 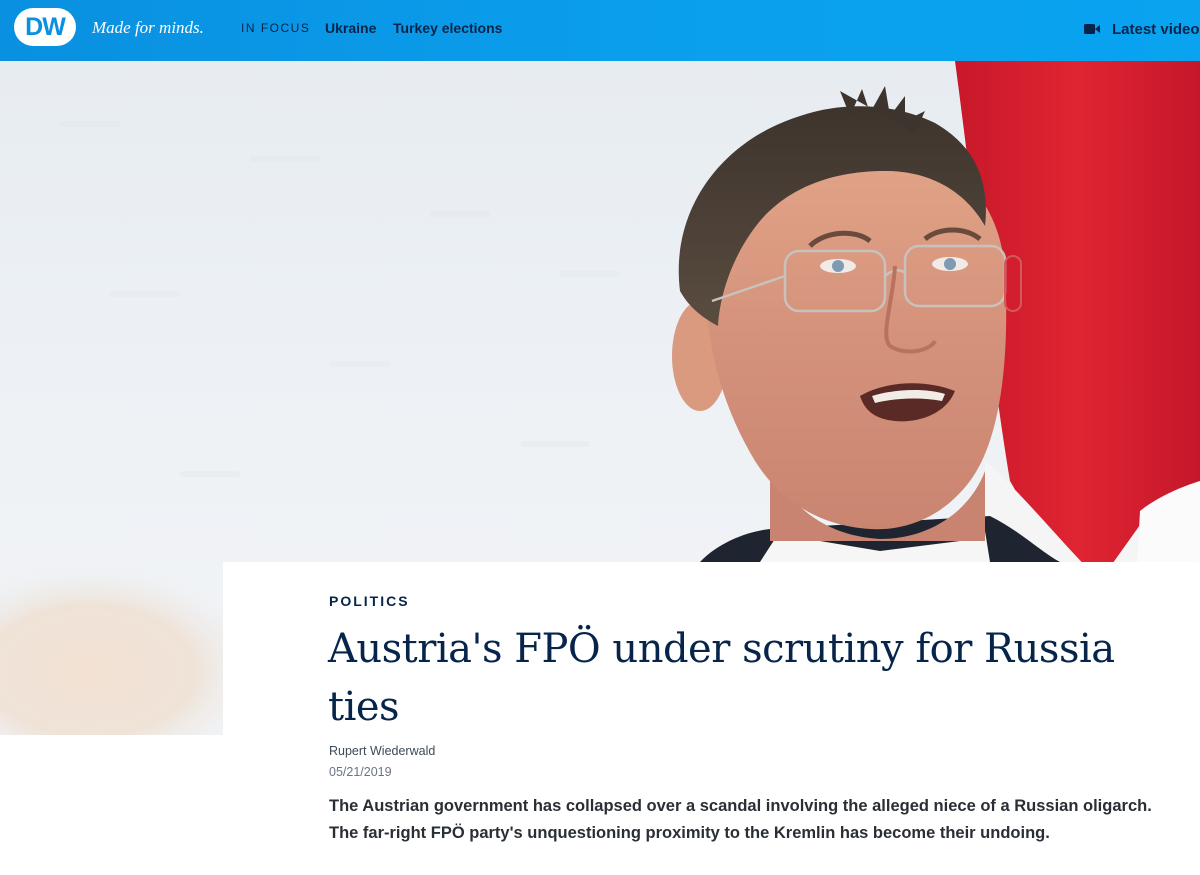 I want to click on dw-logo-text: DW, so click(x=45, y=26).